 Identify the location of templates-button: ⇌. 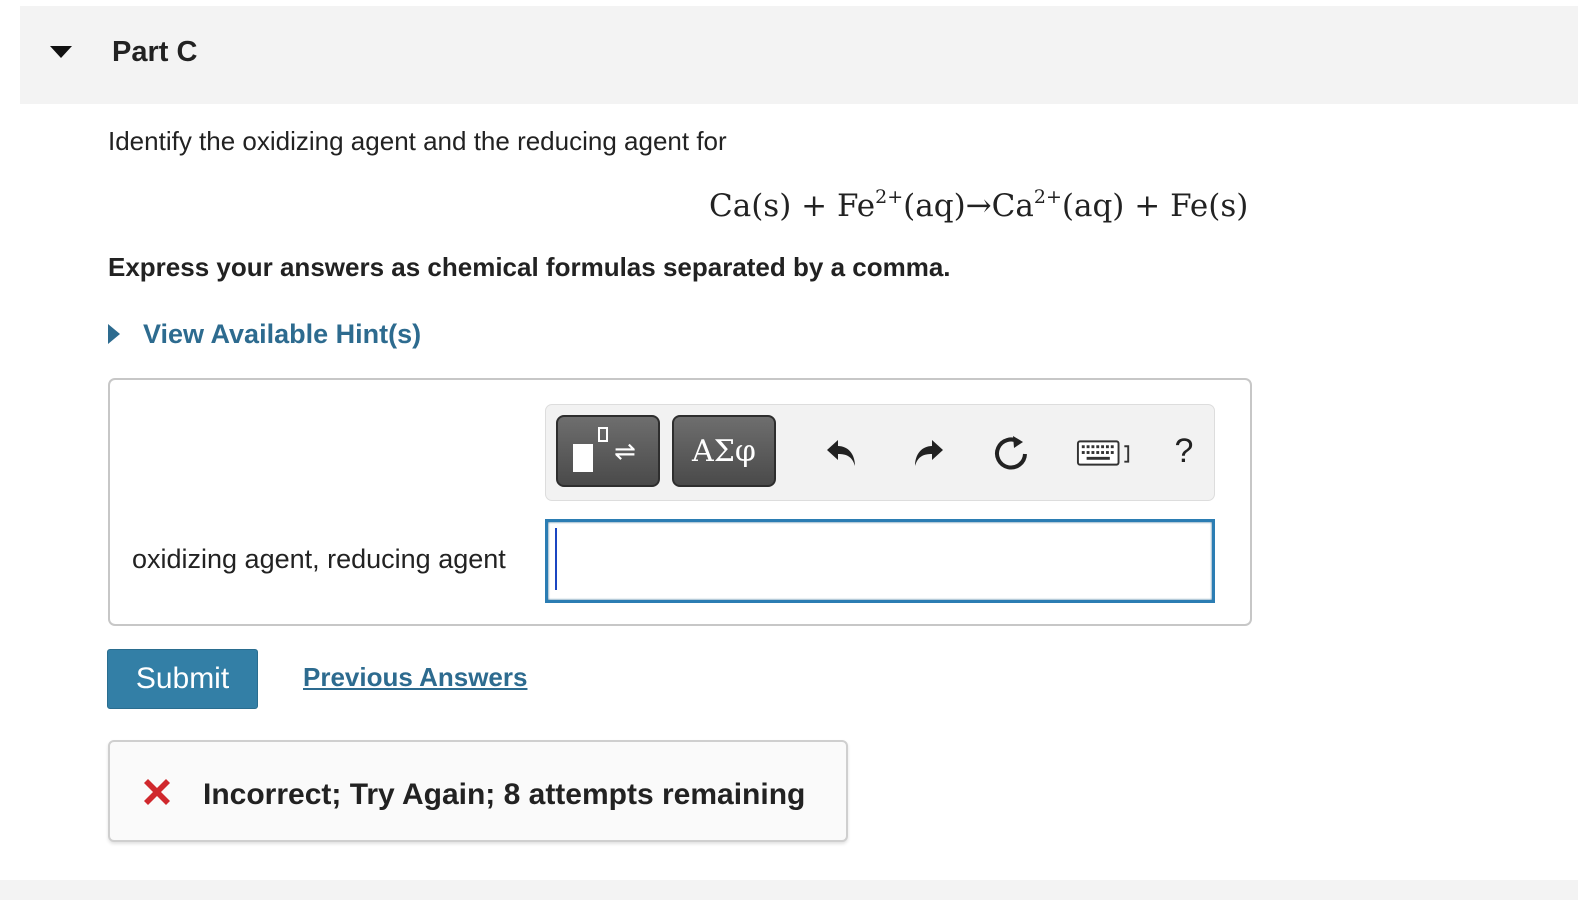
(608, 451).